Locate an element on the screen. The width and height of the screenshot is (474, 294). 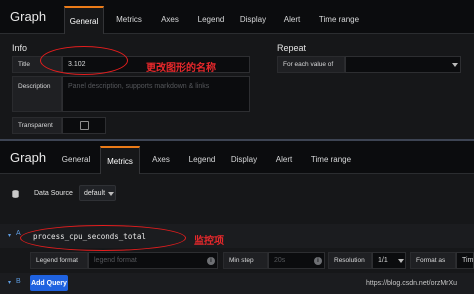
legend-format-input: legend format is located at coordinates (153, 260).